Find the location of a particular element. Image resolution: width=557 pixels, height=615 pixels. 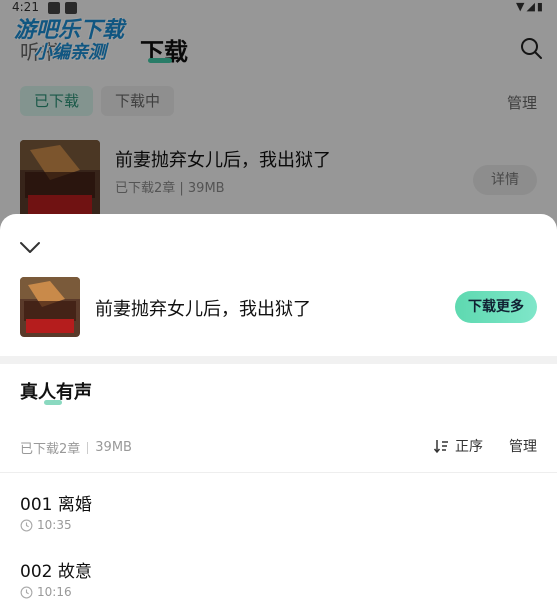

book-info-row: 前妻抛弃女儿后，我出狱了 下载更多 is located at coordinates (278, 307).